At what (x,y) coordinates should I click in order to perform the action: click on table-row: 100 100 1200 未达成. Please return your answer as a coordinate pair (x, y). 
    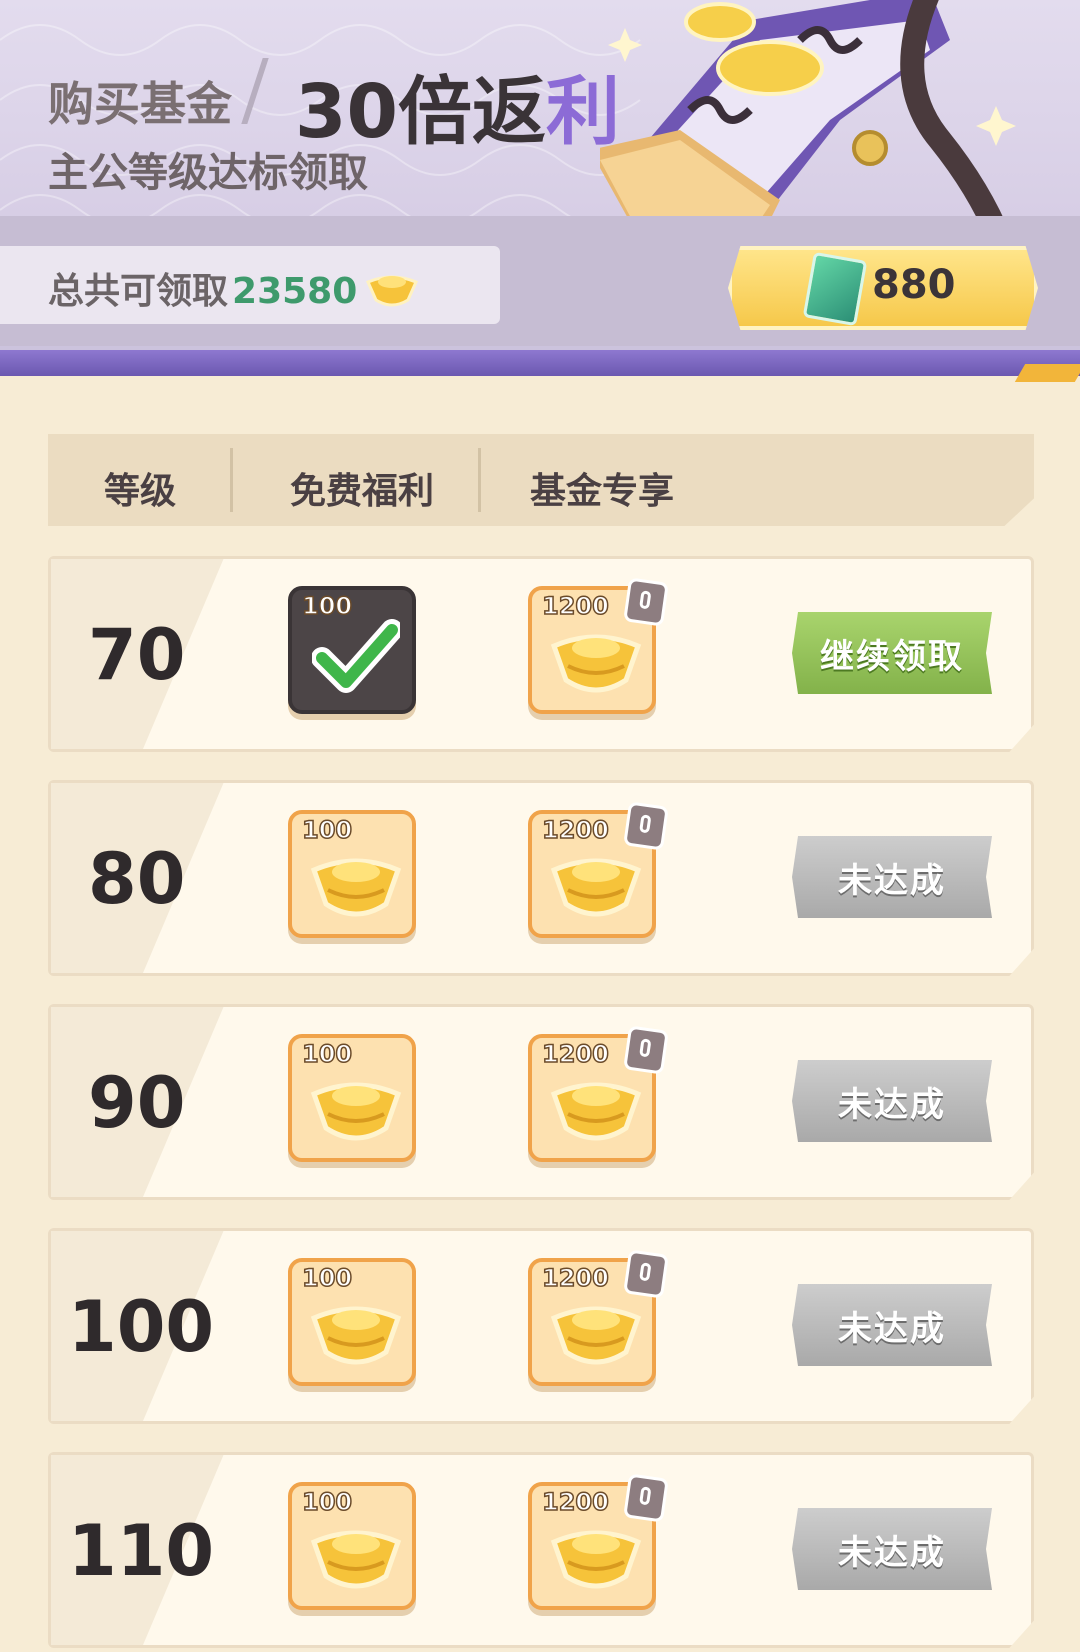
    Looking at the image, I should click on (541, 1328).